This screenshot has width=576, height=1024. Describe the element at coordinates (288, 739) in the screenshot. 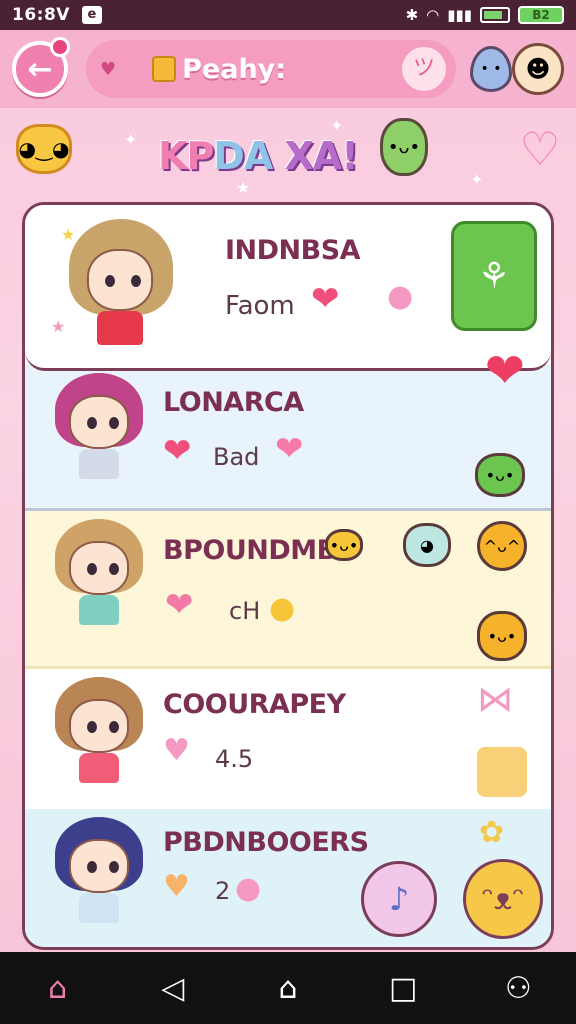

I see `list-item: COOURAPEY ♥ 4.5 ⋈` at that location.